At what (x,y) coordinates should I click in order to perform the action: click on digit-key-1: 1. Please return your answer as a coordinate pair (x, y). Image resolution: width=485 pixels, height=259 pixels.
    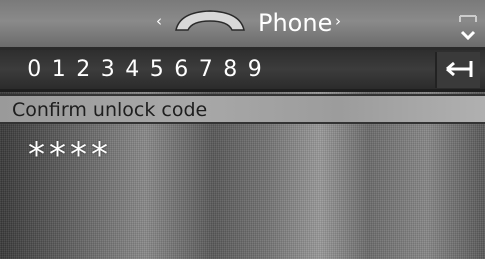
    Looking at the image, I should click on (59, 69).